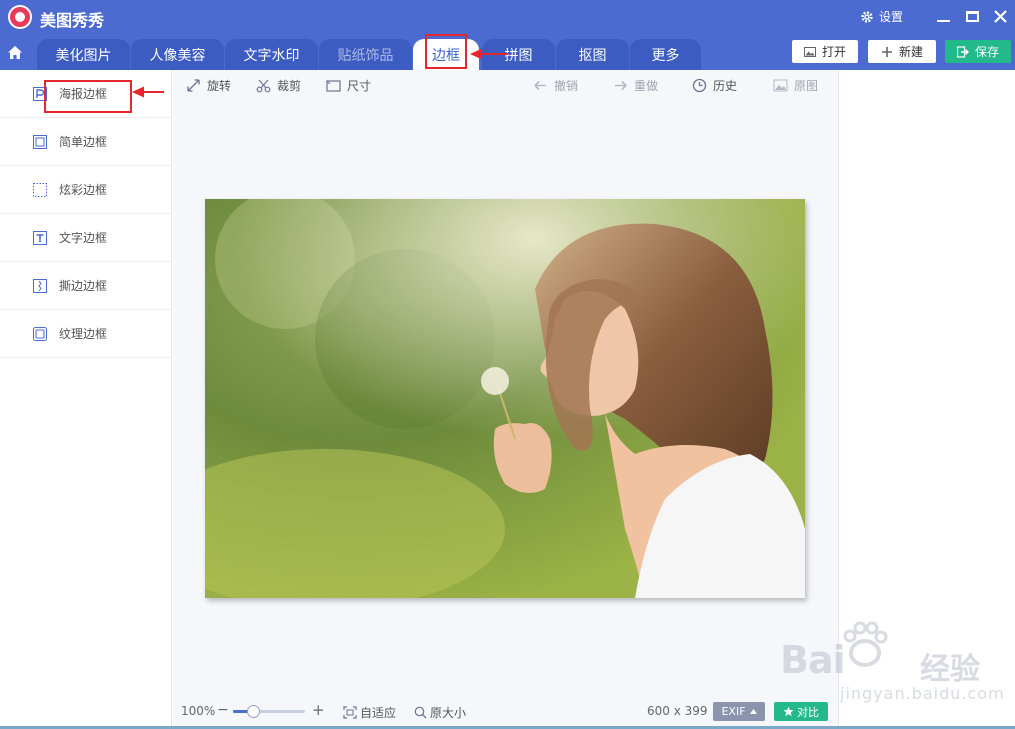 This screenshot has height=729, width=1015. Describe the element at coordinates (40, 237) in the screenshot. I see `text-frame-icon` at that location.